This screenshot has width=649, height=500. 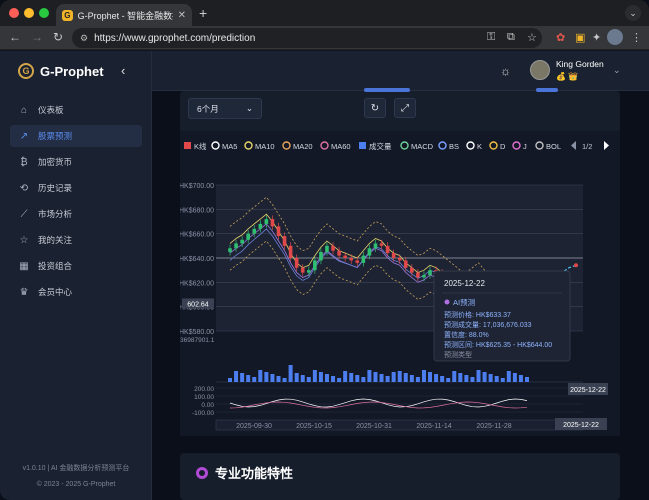 I want to click on sidebar-item-label: 我的关注, so click(x=55, y=240).